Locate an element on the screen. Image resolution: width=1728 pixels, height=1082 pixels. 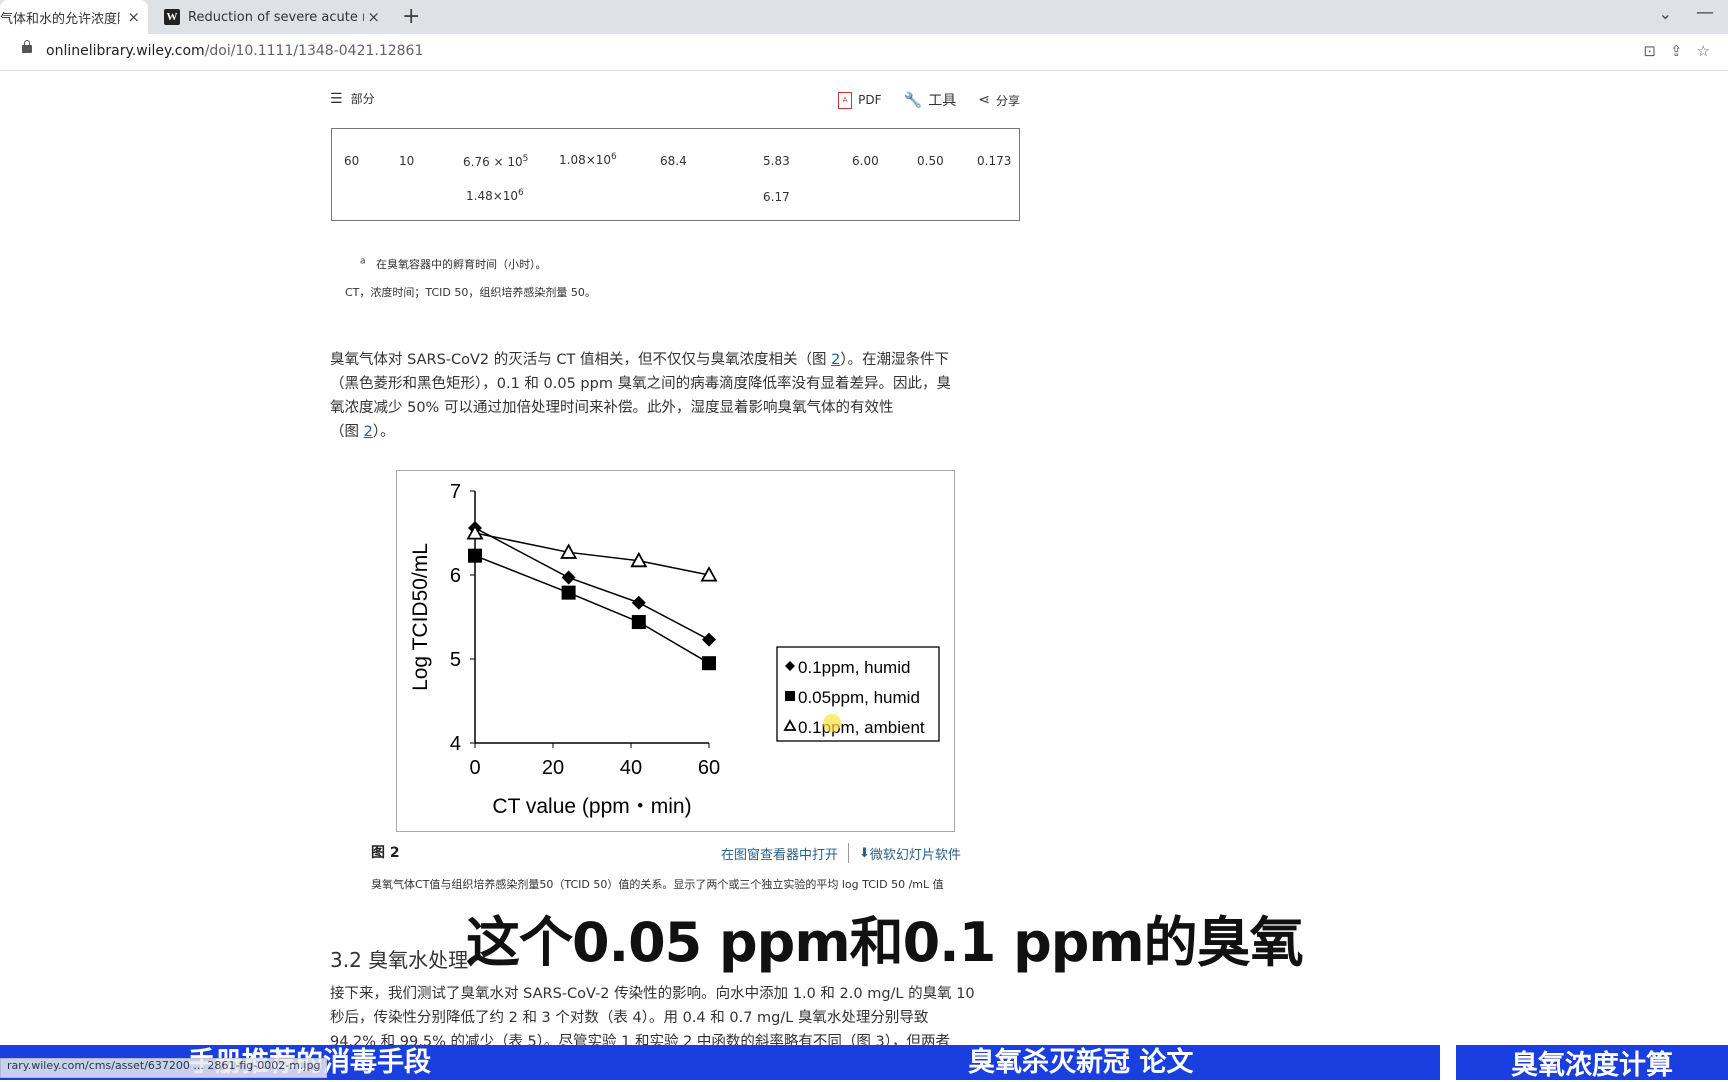
table-cell-base: 6.76 × 10 is located at coordinates (493, 162).